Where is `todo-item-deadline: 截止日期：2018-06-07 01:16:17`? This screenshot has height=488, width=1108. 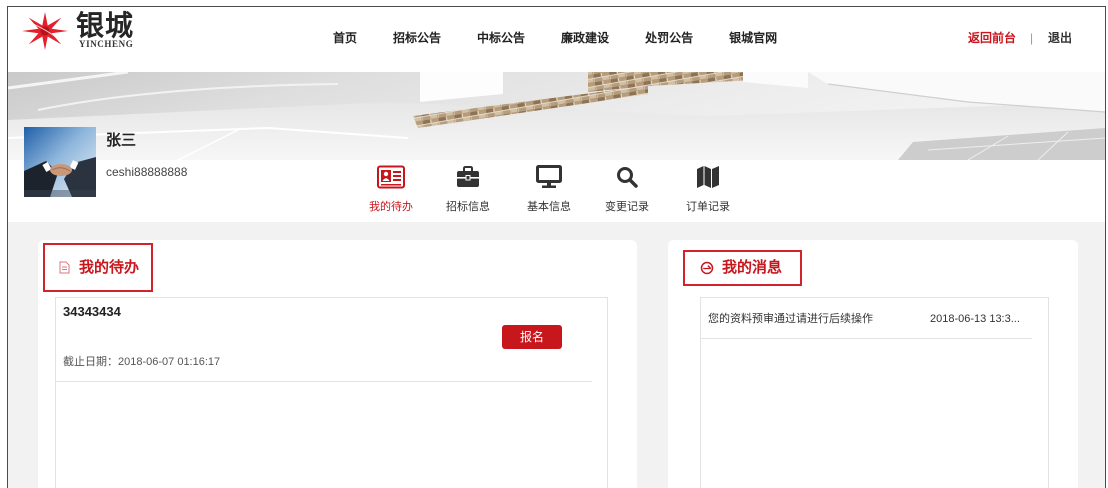
todo-item-deadline: 截止日期：2018-06-07 01:16:17 is located at coordinates (142, 362).